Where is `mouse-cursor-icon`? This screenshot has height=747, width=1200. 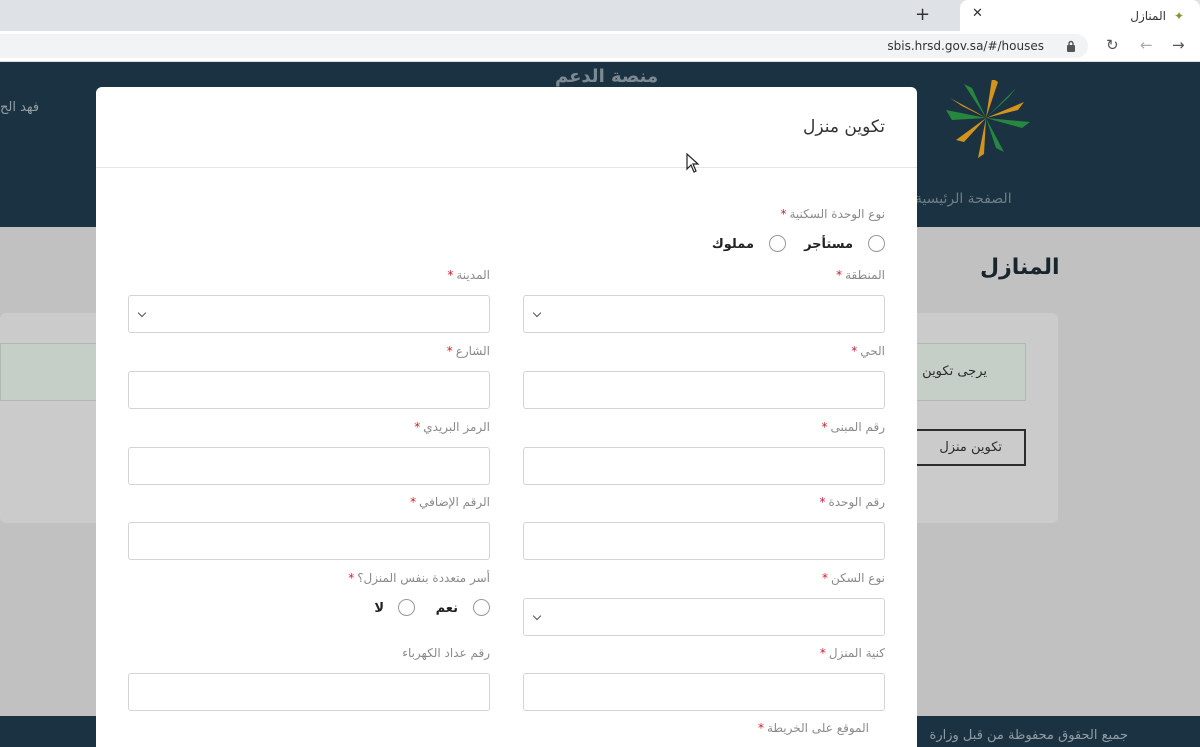
mouse-cursor-icon is located at coordinates (693, 163).